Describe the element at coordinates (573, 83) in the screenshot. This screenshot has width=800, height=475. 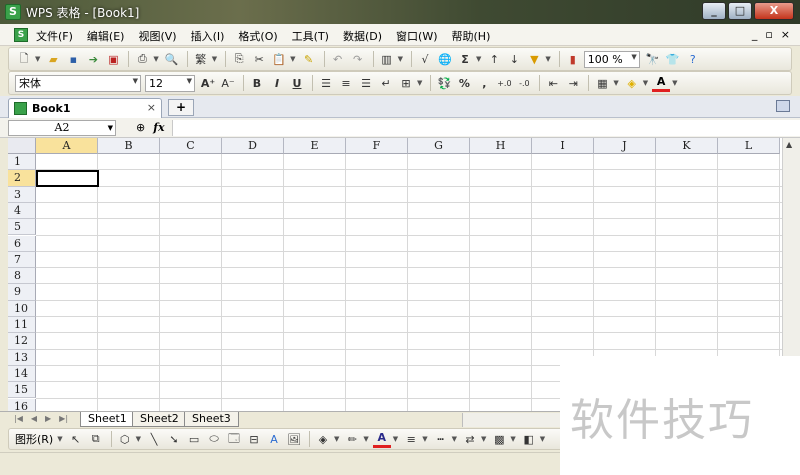
I see `increase-indent-icon: ⇥` at that location.